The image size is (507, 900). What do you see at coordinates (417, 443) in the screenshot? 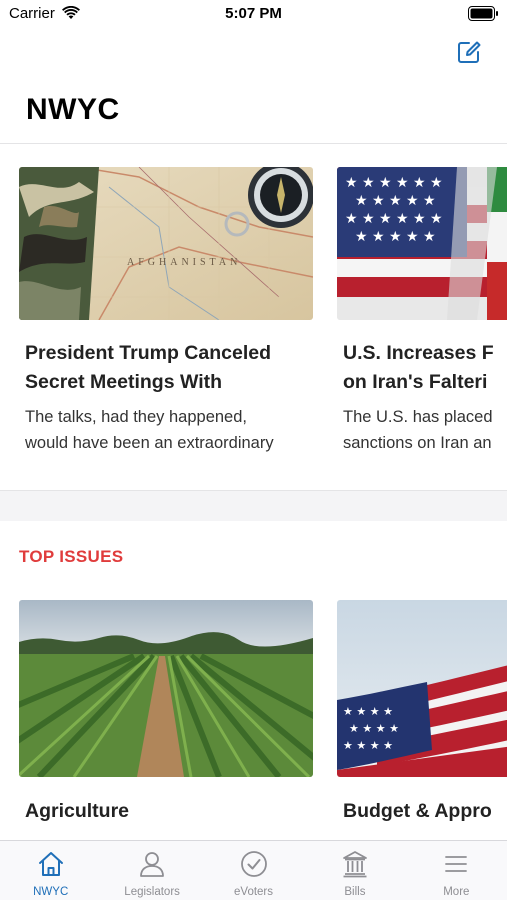
I see `news-summary-line: sanctions on Iran an` at bounding box center [417, 443].